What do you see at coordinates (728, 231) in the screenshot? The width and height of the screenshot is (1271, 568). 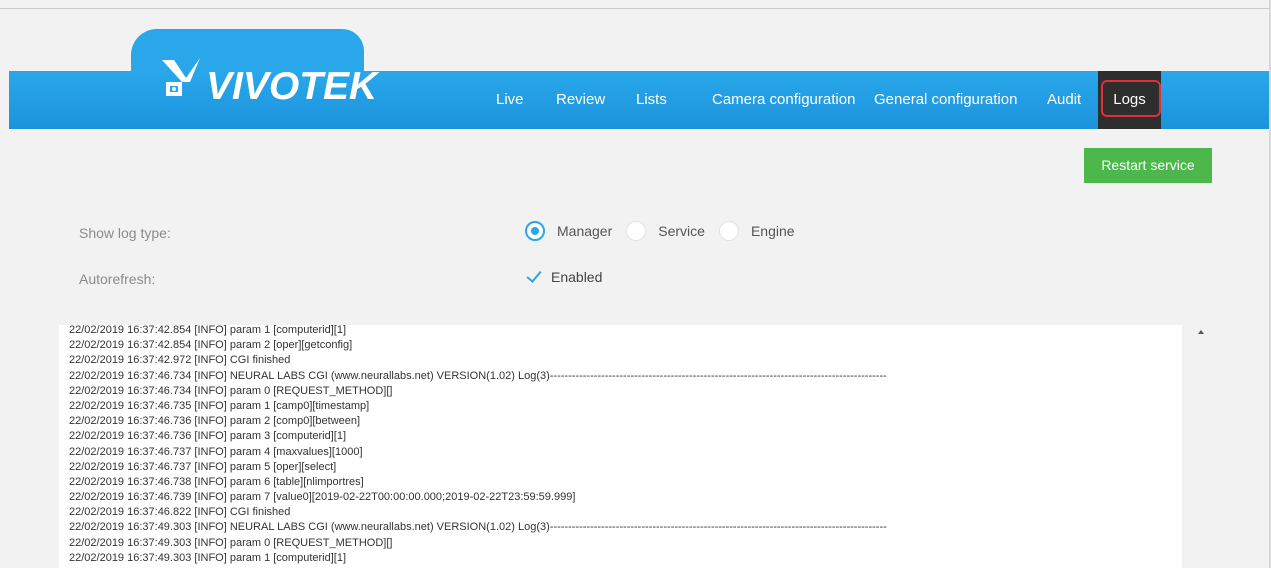 I see `radio-engine-indicator` at bounding box center [728, 231].